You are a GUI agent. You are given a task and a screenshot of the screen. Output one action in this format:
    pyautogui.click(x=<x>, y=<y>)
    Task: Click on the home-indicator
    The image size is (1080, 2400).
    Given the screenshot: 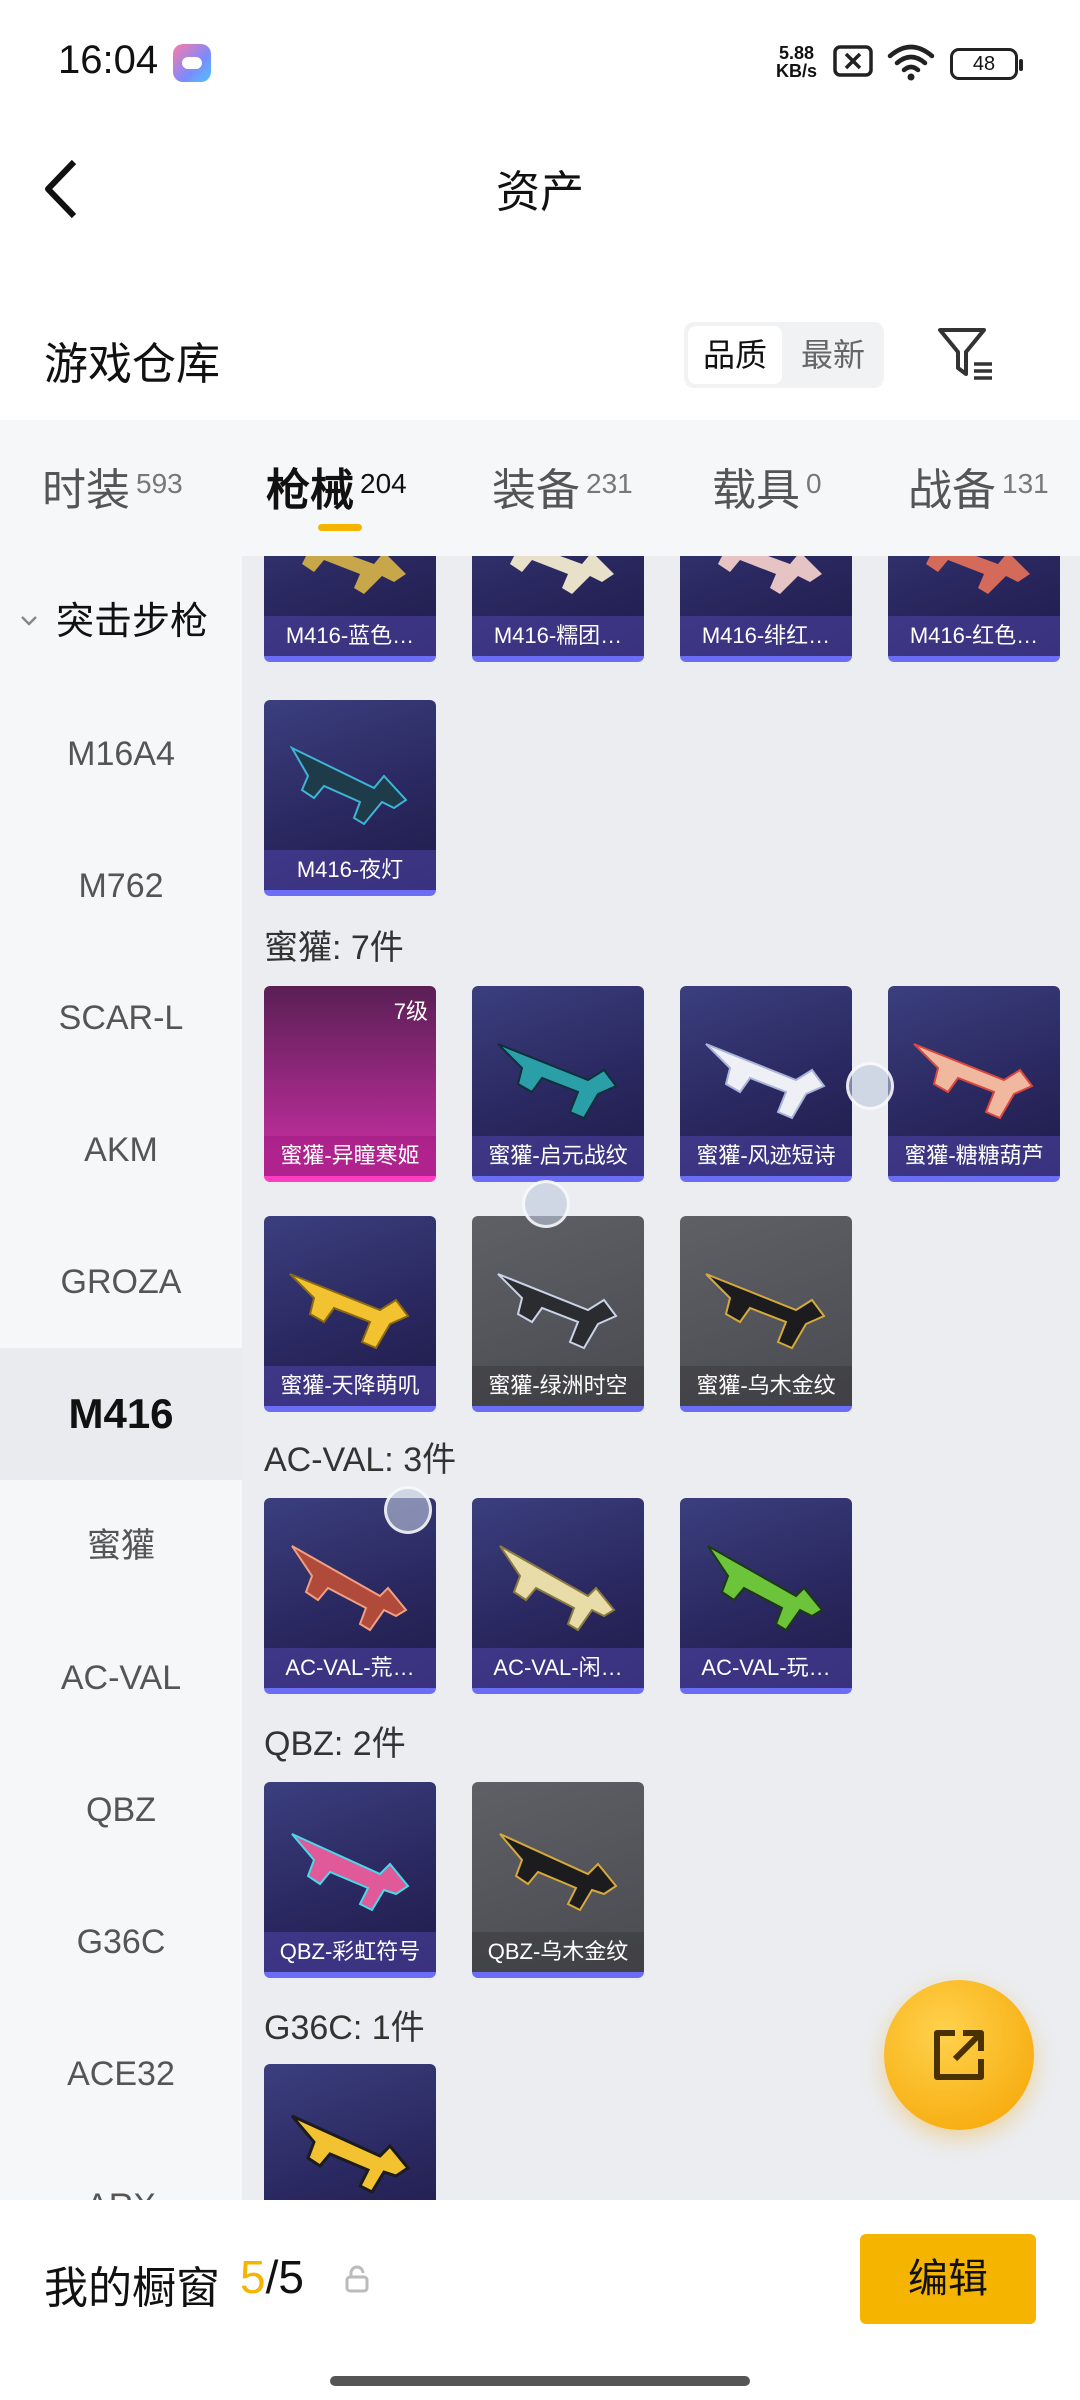 What is the action you would take?
    pyautogui.click(x=540, y=2381)
    